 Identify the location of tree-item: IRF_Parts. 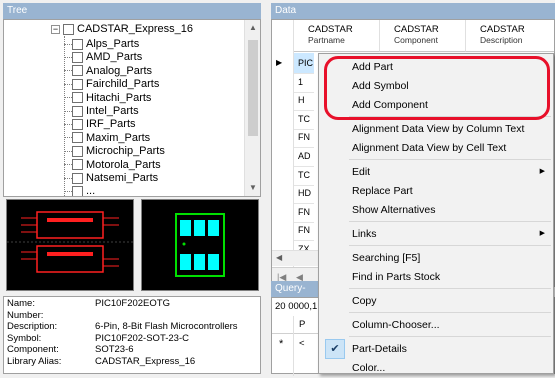
(100, 124).